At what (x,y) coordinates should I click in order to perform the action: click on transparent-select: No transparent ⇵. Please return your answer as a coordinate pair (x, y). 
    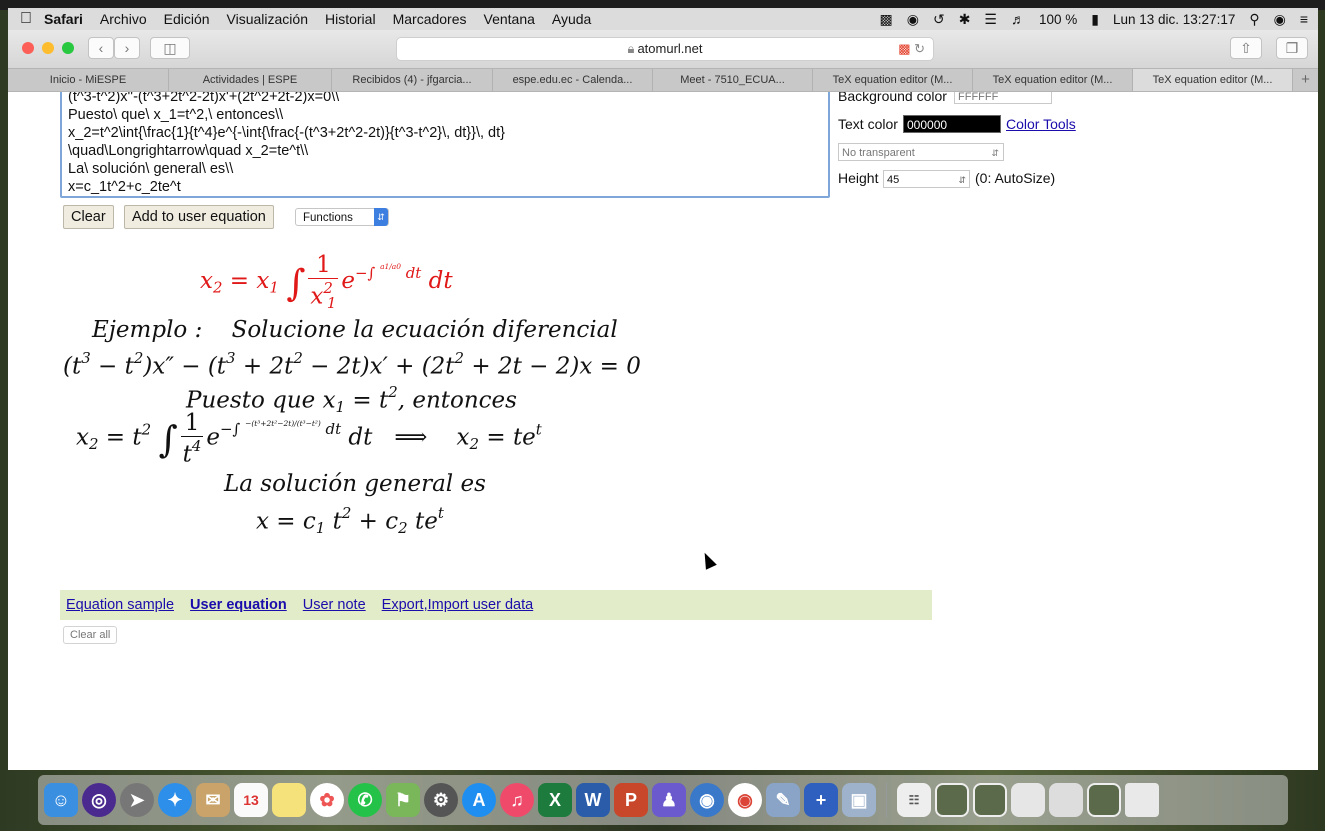
    Looking at the image, I should click on (921, 152).